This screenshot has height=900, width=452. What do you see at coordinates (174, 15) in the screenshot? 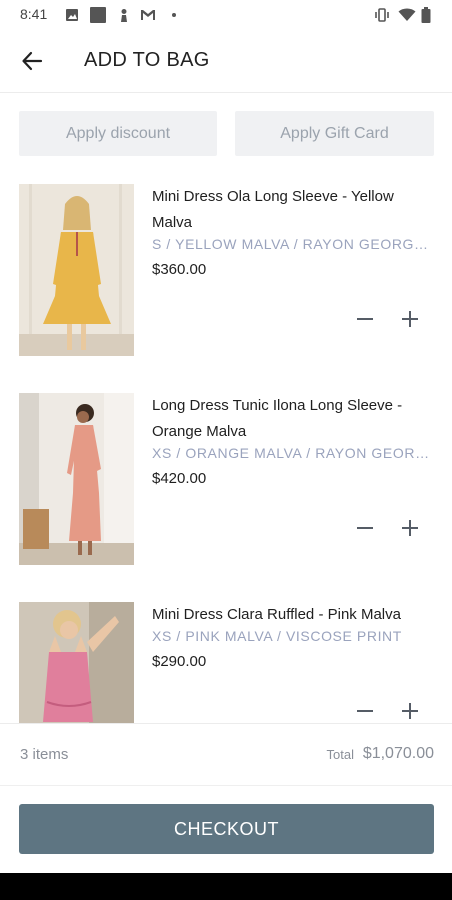
I see `dot-icon` at bounding box center [174, 15].